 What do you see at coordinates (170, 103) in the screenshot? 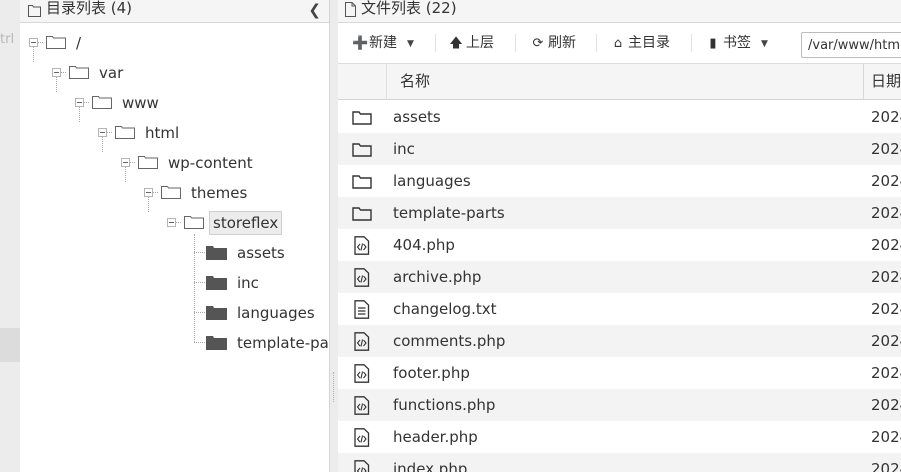
I see `tree-node-www: www` at bounding box center [170, 103].